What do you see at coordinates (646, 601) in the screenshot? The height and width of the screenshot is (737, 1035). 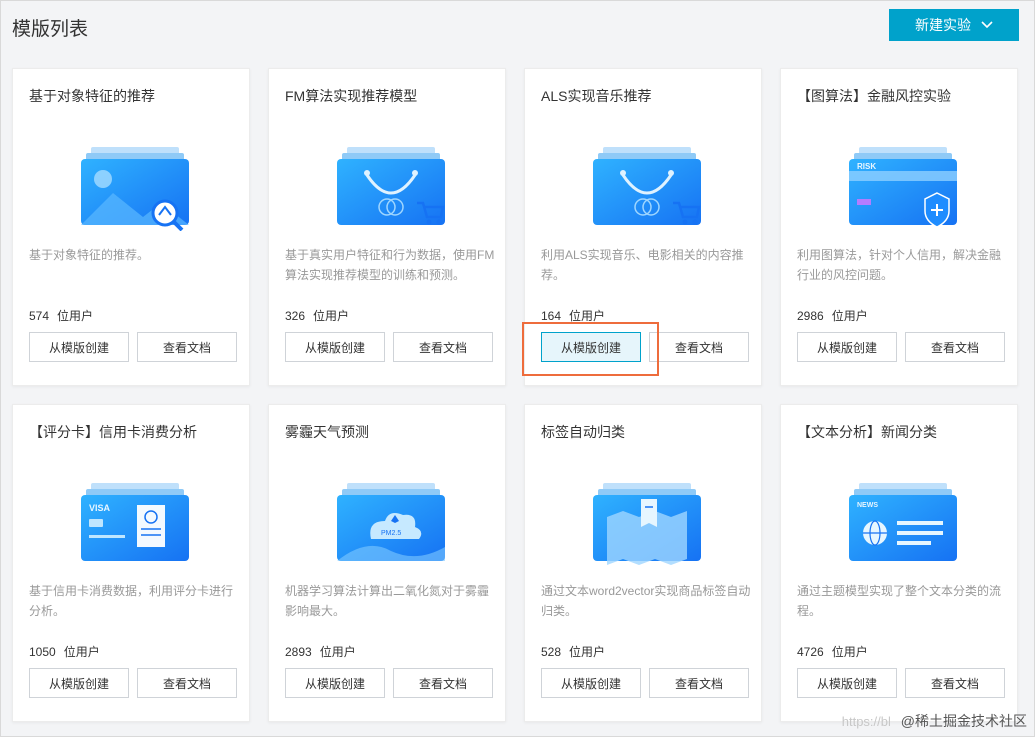 I see `card-description: 通过文本word2vector实现商品标签自动归类。` at bounding box center [646, 601].